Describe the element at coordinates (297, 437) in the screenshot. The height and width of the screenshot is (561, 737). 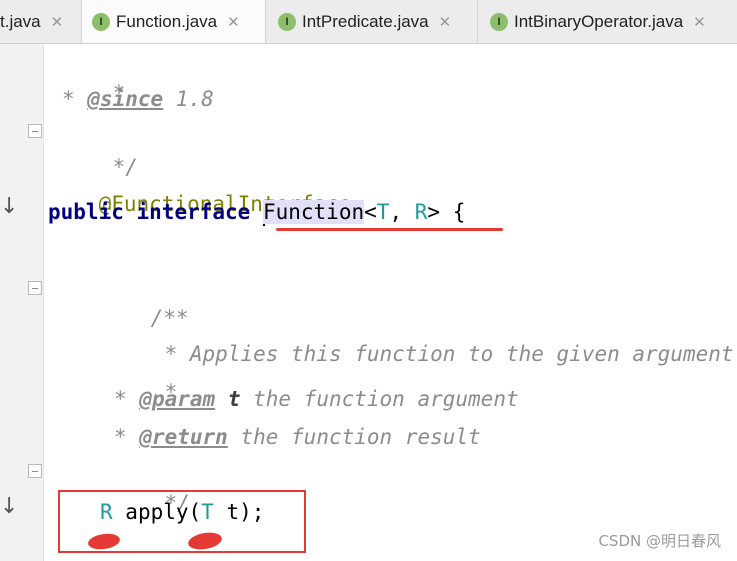
I see `code-line-10: * @return the function result` at that location.